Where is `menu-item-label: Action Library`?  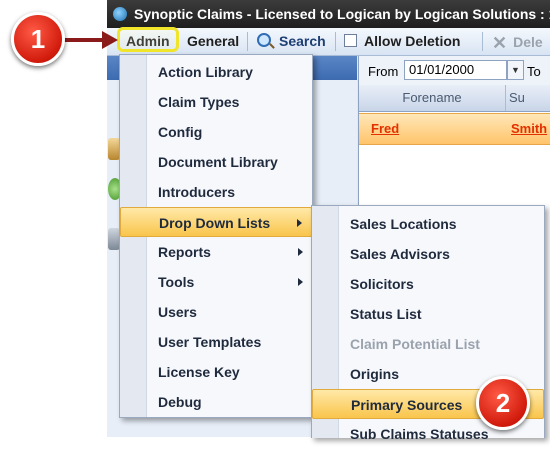 menu-item-label: Action Library is located at coordinates (205, 72).